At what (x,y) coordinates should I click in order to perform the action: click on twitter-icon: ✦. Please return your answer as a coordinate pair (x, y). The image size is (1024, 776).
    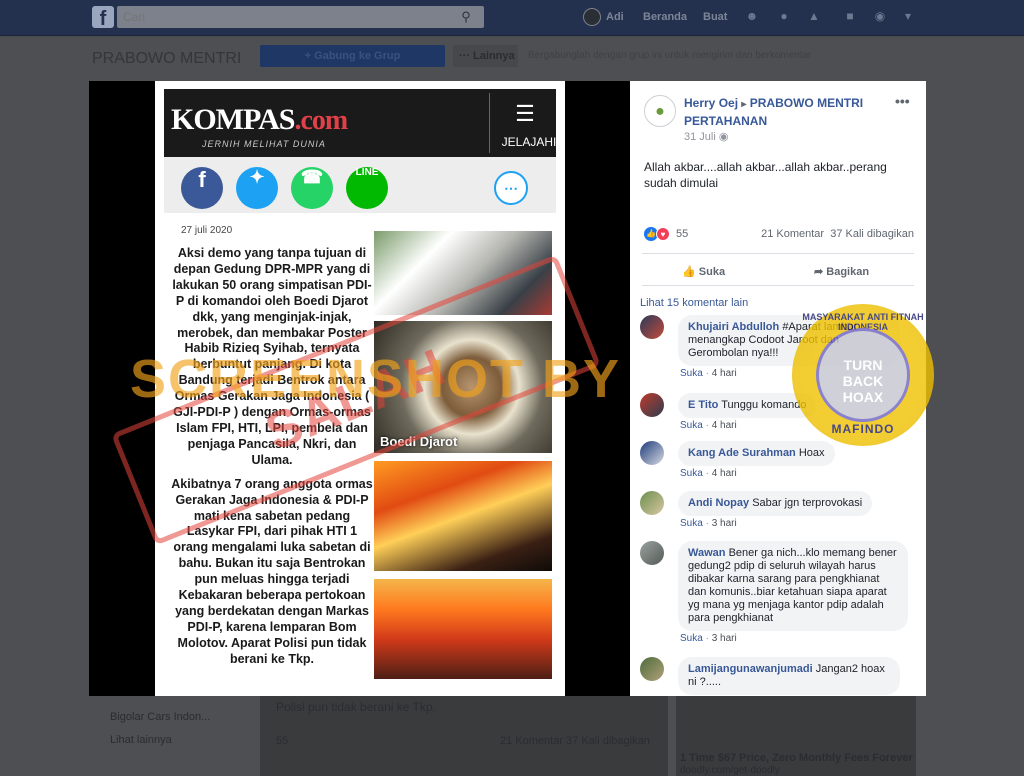
    Looking at the image, I should click on (257, 188).